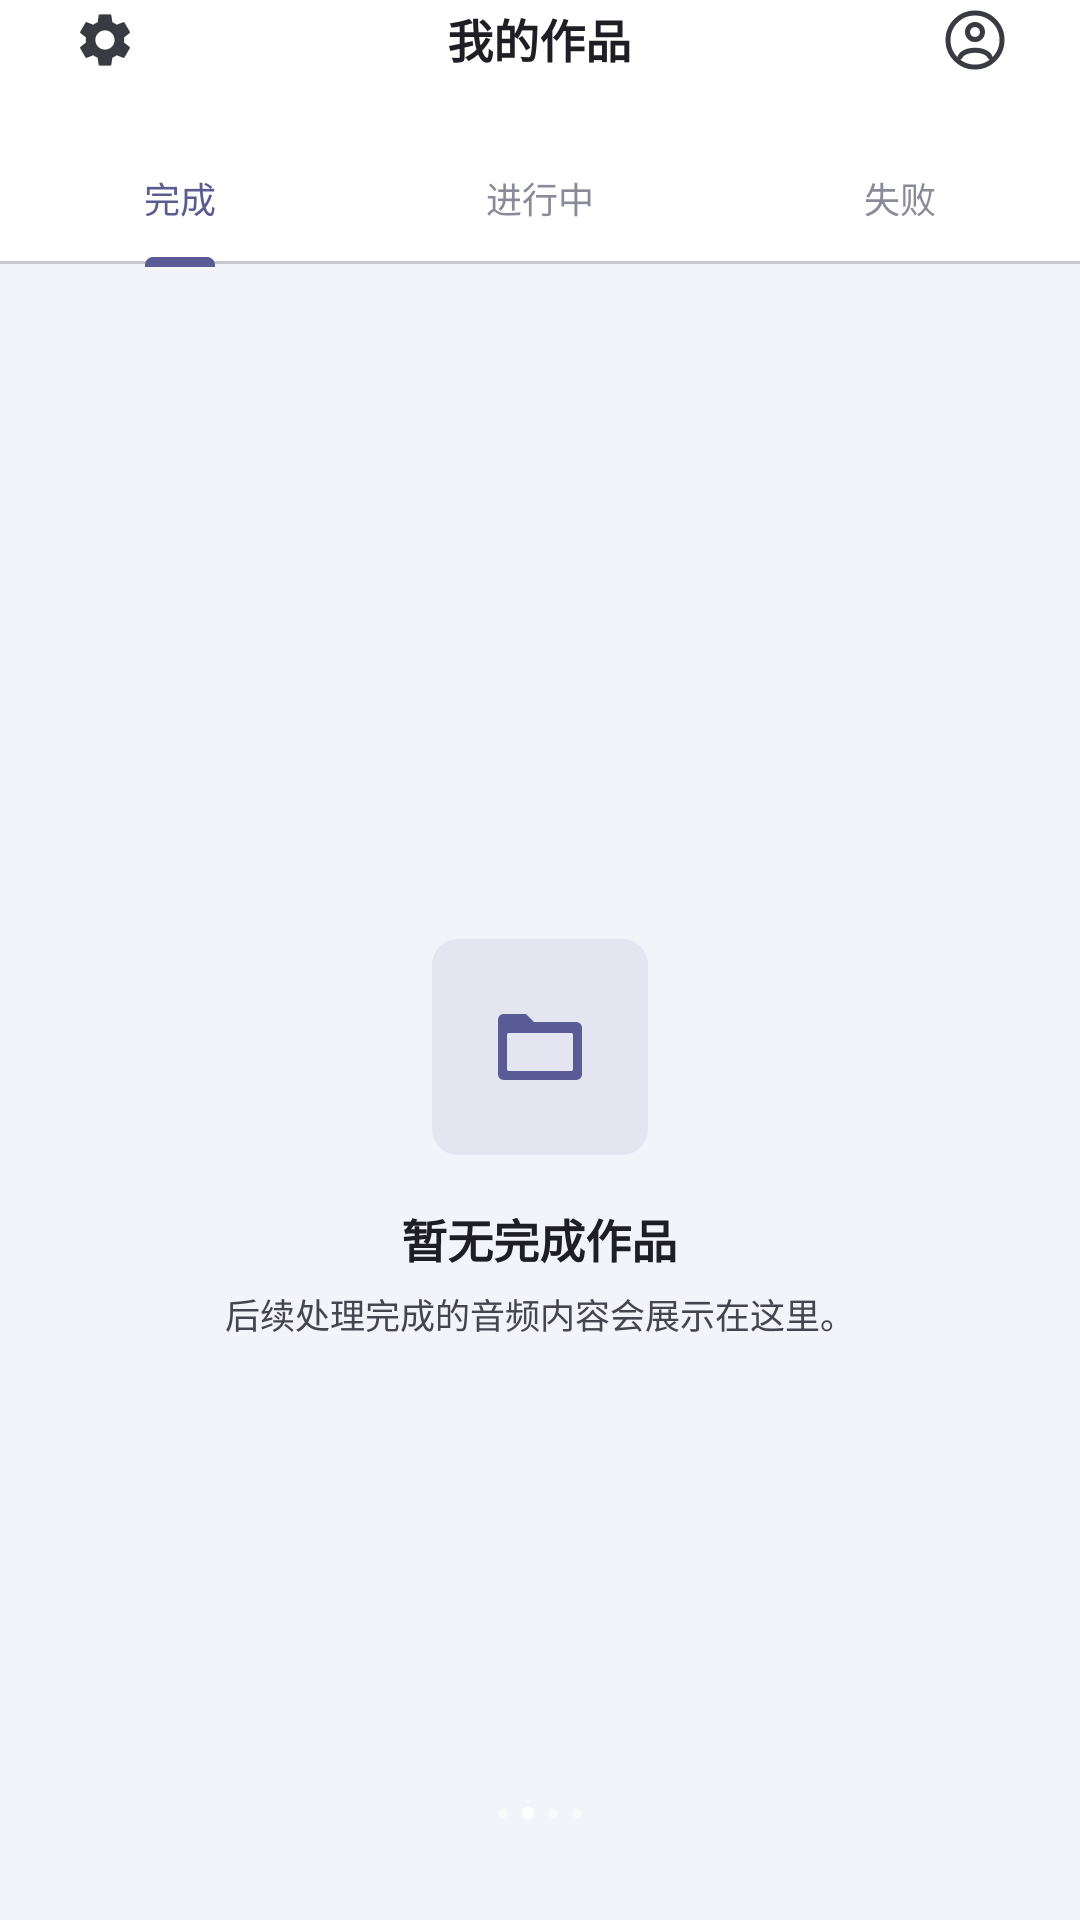 The image size is (1080, 1920). I want to click on account-circle-icon, so click(975, 40).